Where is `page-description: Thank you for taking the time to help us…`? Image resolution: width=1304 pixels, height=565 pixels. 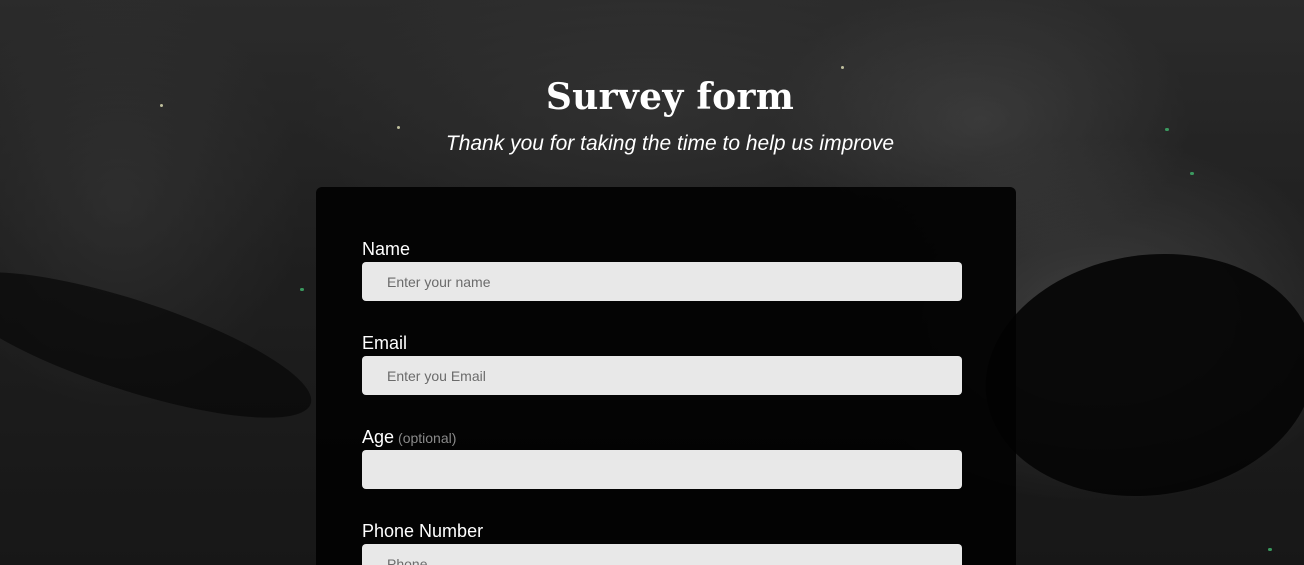 page-description: Thank you for taking the time to help us… is located at coordinates (670, 143).